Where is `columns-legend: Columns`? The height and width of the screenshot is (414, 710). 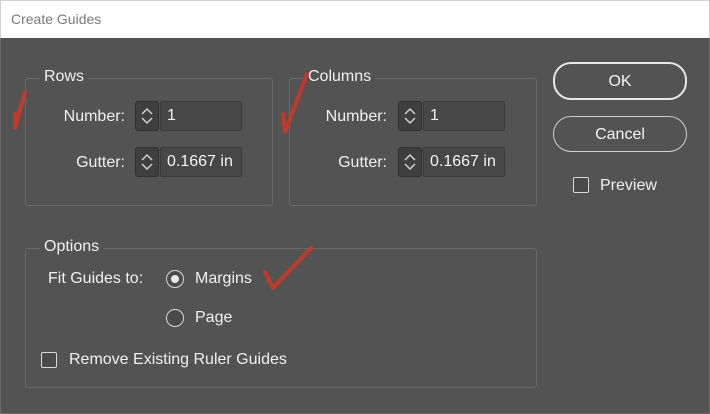
columns-legend: Columns is located at coordinates (340, 77).